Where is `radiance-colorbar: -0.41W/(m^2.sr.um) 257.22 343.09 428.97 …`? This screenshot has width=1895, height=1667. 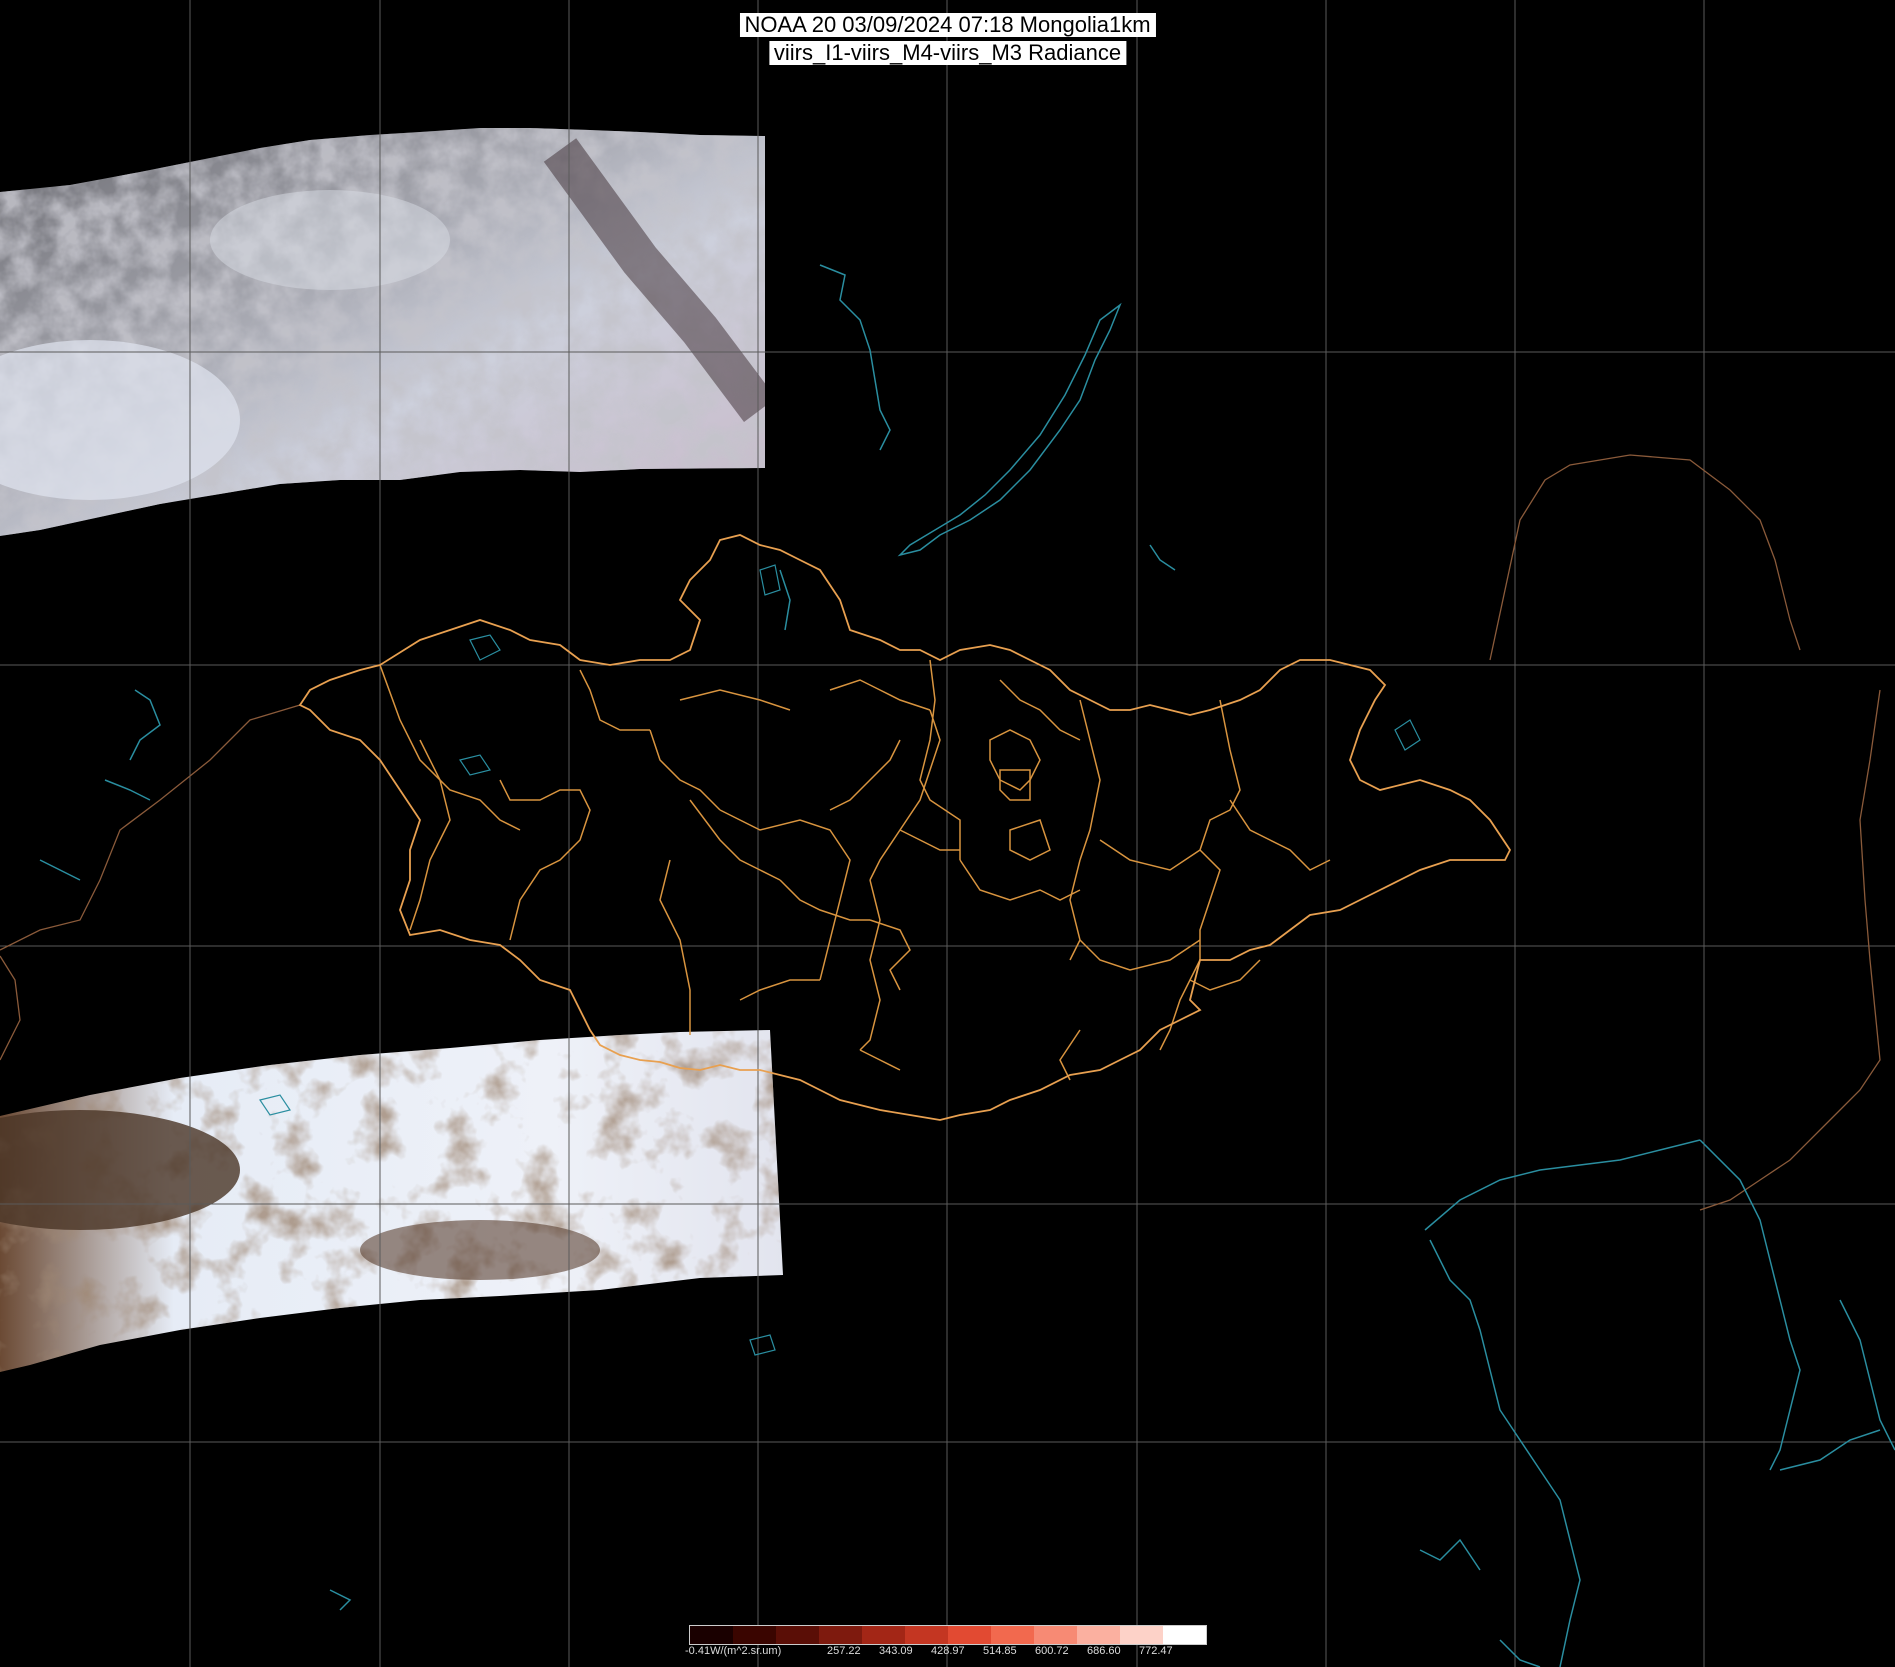 radiance-colorbar: -0.41W/(m^2.sr.um) 257.22 343.09 428.97 … is located at coordinates (946, 1644).